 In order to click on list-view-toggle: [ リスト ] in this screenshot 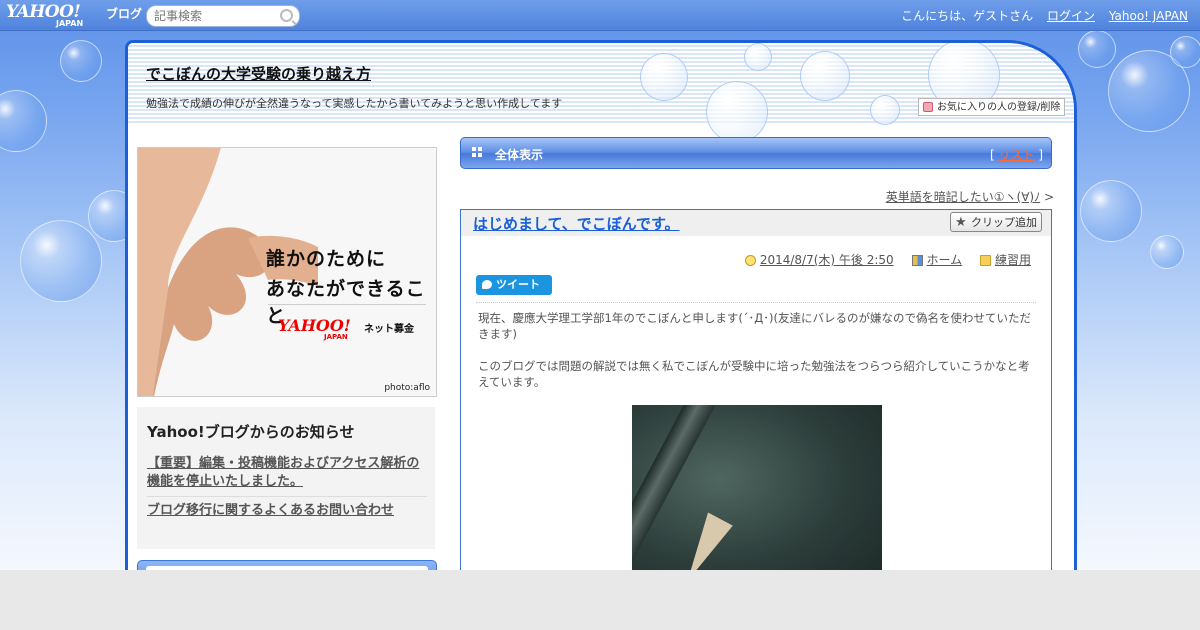, I will do `click(1016, 154)`.